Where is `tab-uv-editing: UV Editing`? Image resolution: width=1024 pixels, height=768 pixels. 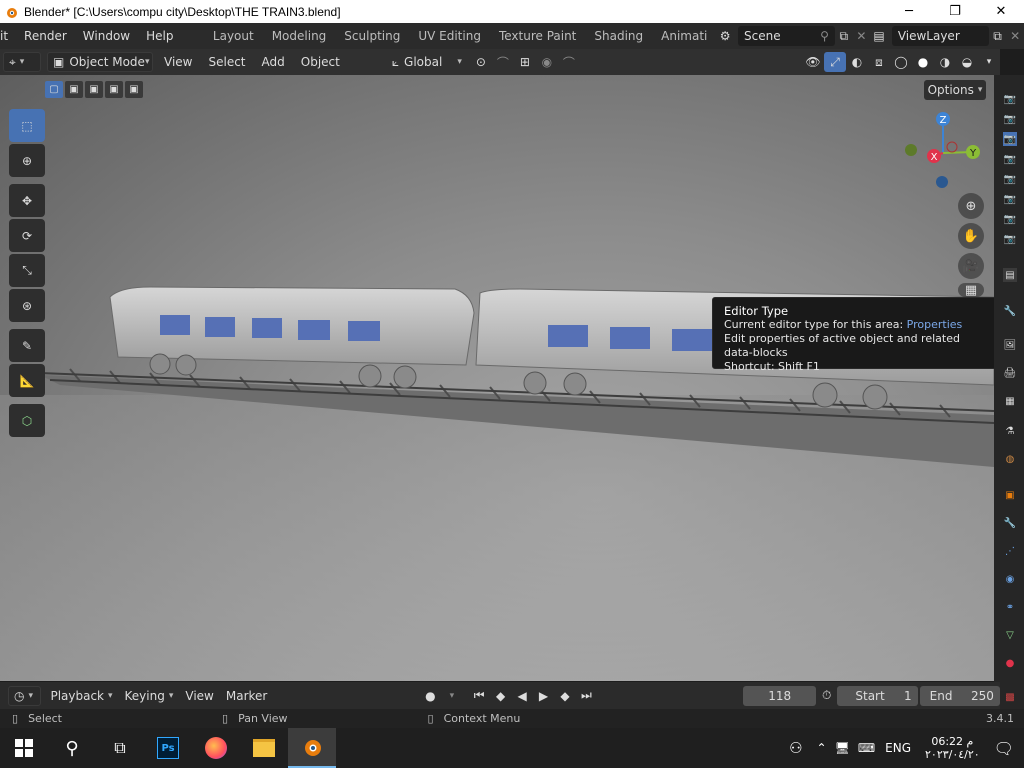 tab-uv-editing: UV Editing is located at coordinates (449, 36).